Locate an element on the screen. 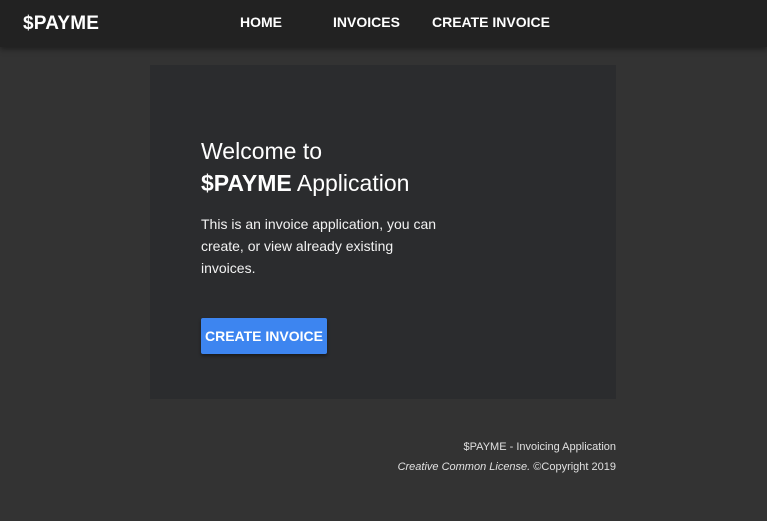 The height and width of the screenshot is (521, 767). nav-create-invoice-link: CREATE INVOICE is located at coordinates (491, 22).